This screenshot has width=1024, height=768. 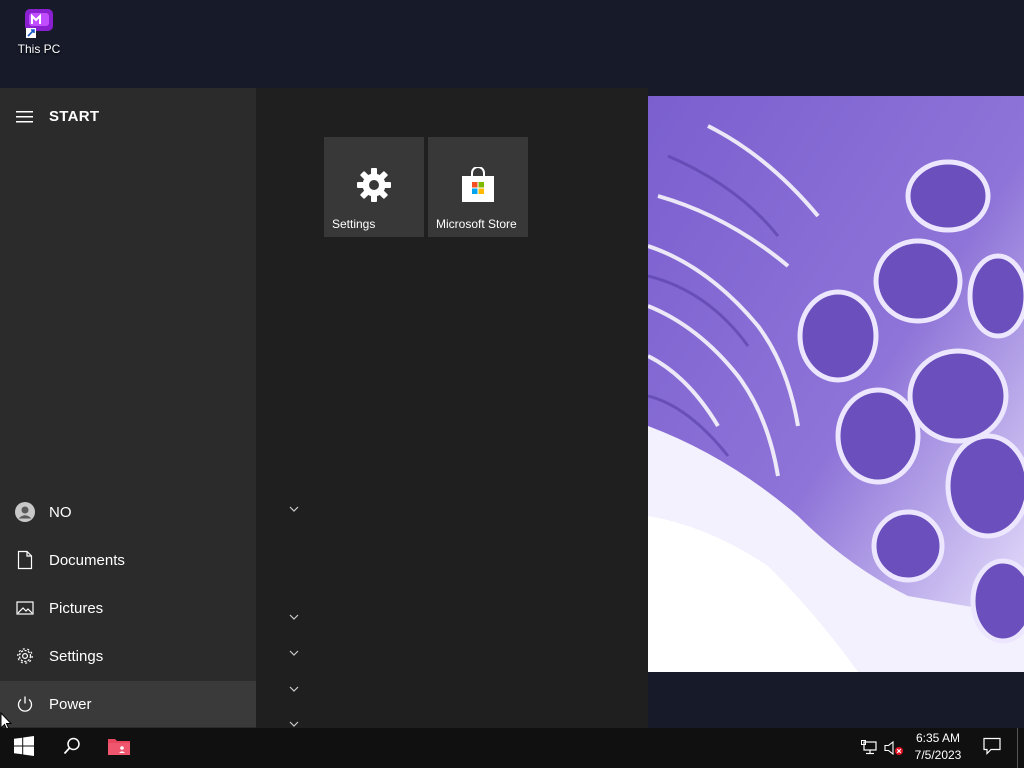 I want to click on clock-time: 6:35 AM, so click(x=938, y=738).